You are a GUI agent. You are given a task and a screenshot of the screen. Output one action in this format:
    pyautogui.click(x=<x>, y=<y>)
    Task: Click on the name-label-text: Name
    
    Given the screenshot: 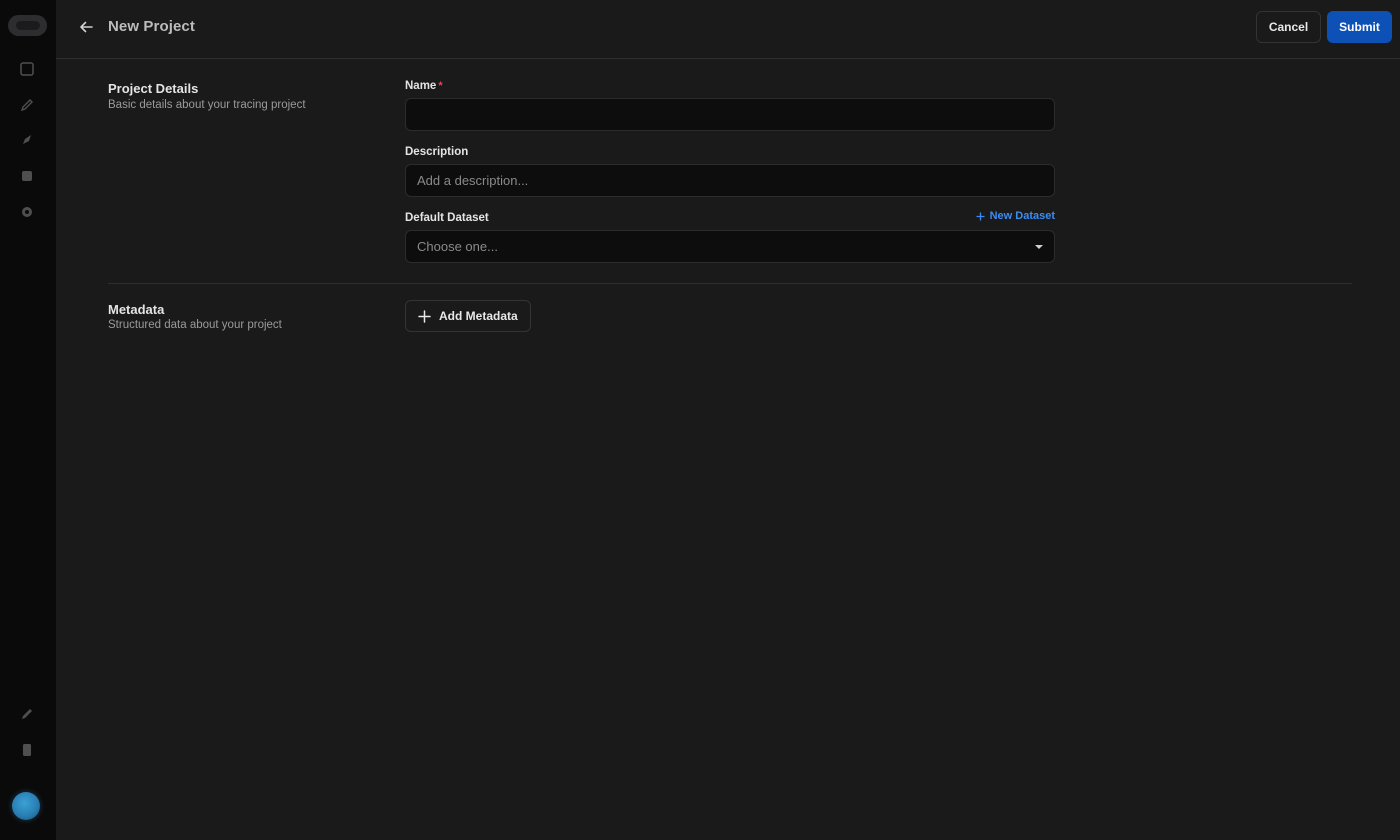 What is the action you would take?
    pyautogui.click(x=421, y=86)
    